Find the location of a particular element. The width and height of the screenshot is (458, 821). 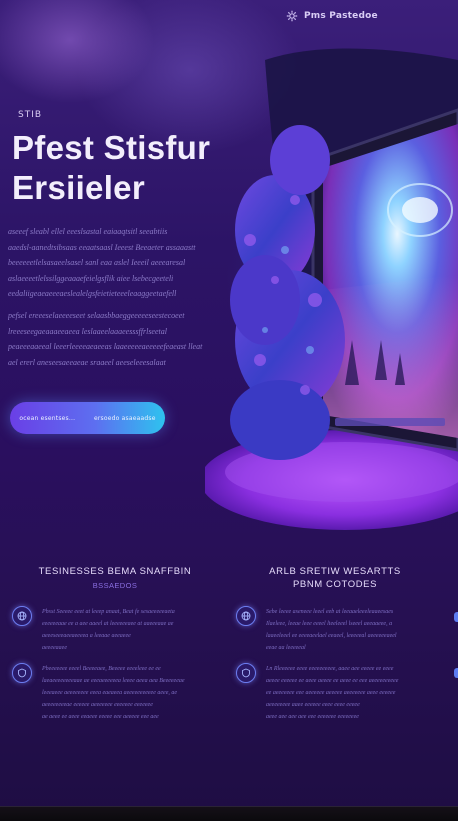

gear-icon is located at coordinates (292, 16).